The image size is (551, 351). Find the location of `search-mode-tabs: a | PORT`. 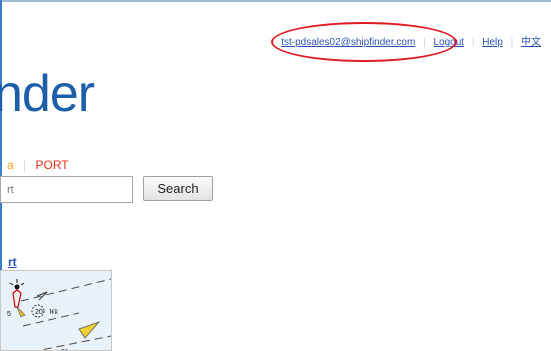

search-mode-tabs: a | PORT is located at coordinates (38, 165).